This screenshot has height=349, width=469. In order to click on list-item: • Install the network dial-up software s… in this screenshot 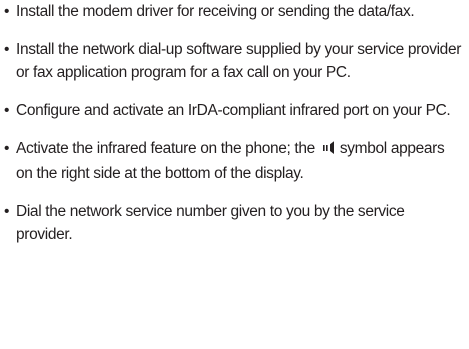, I will do `click(233, 61)`.